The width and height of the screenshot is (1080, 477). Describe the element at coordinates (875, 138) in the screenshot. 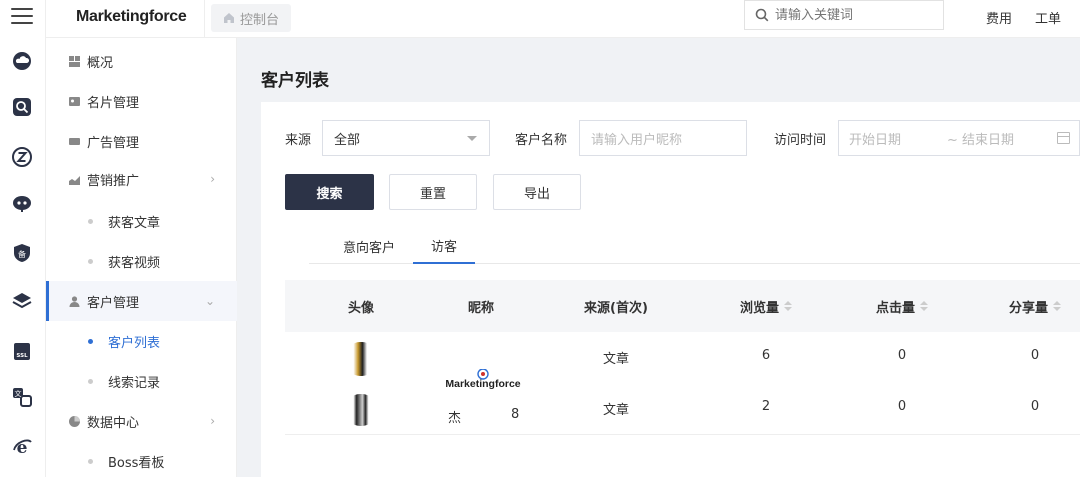

I see `start-date-placeholder: 开始日期` at that location.